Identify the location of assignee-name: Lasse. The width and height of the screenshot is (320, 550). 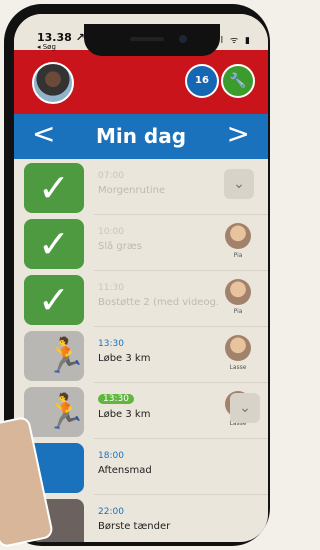
(238, 367).